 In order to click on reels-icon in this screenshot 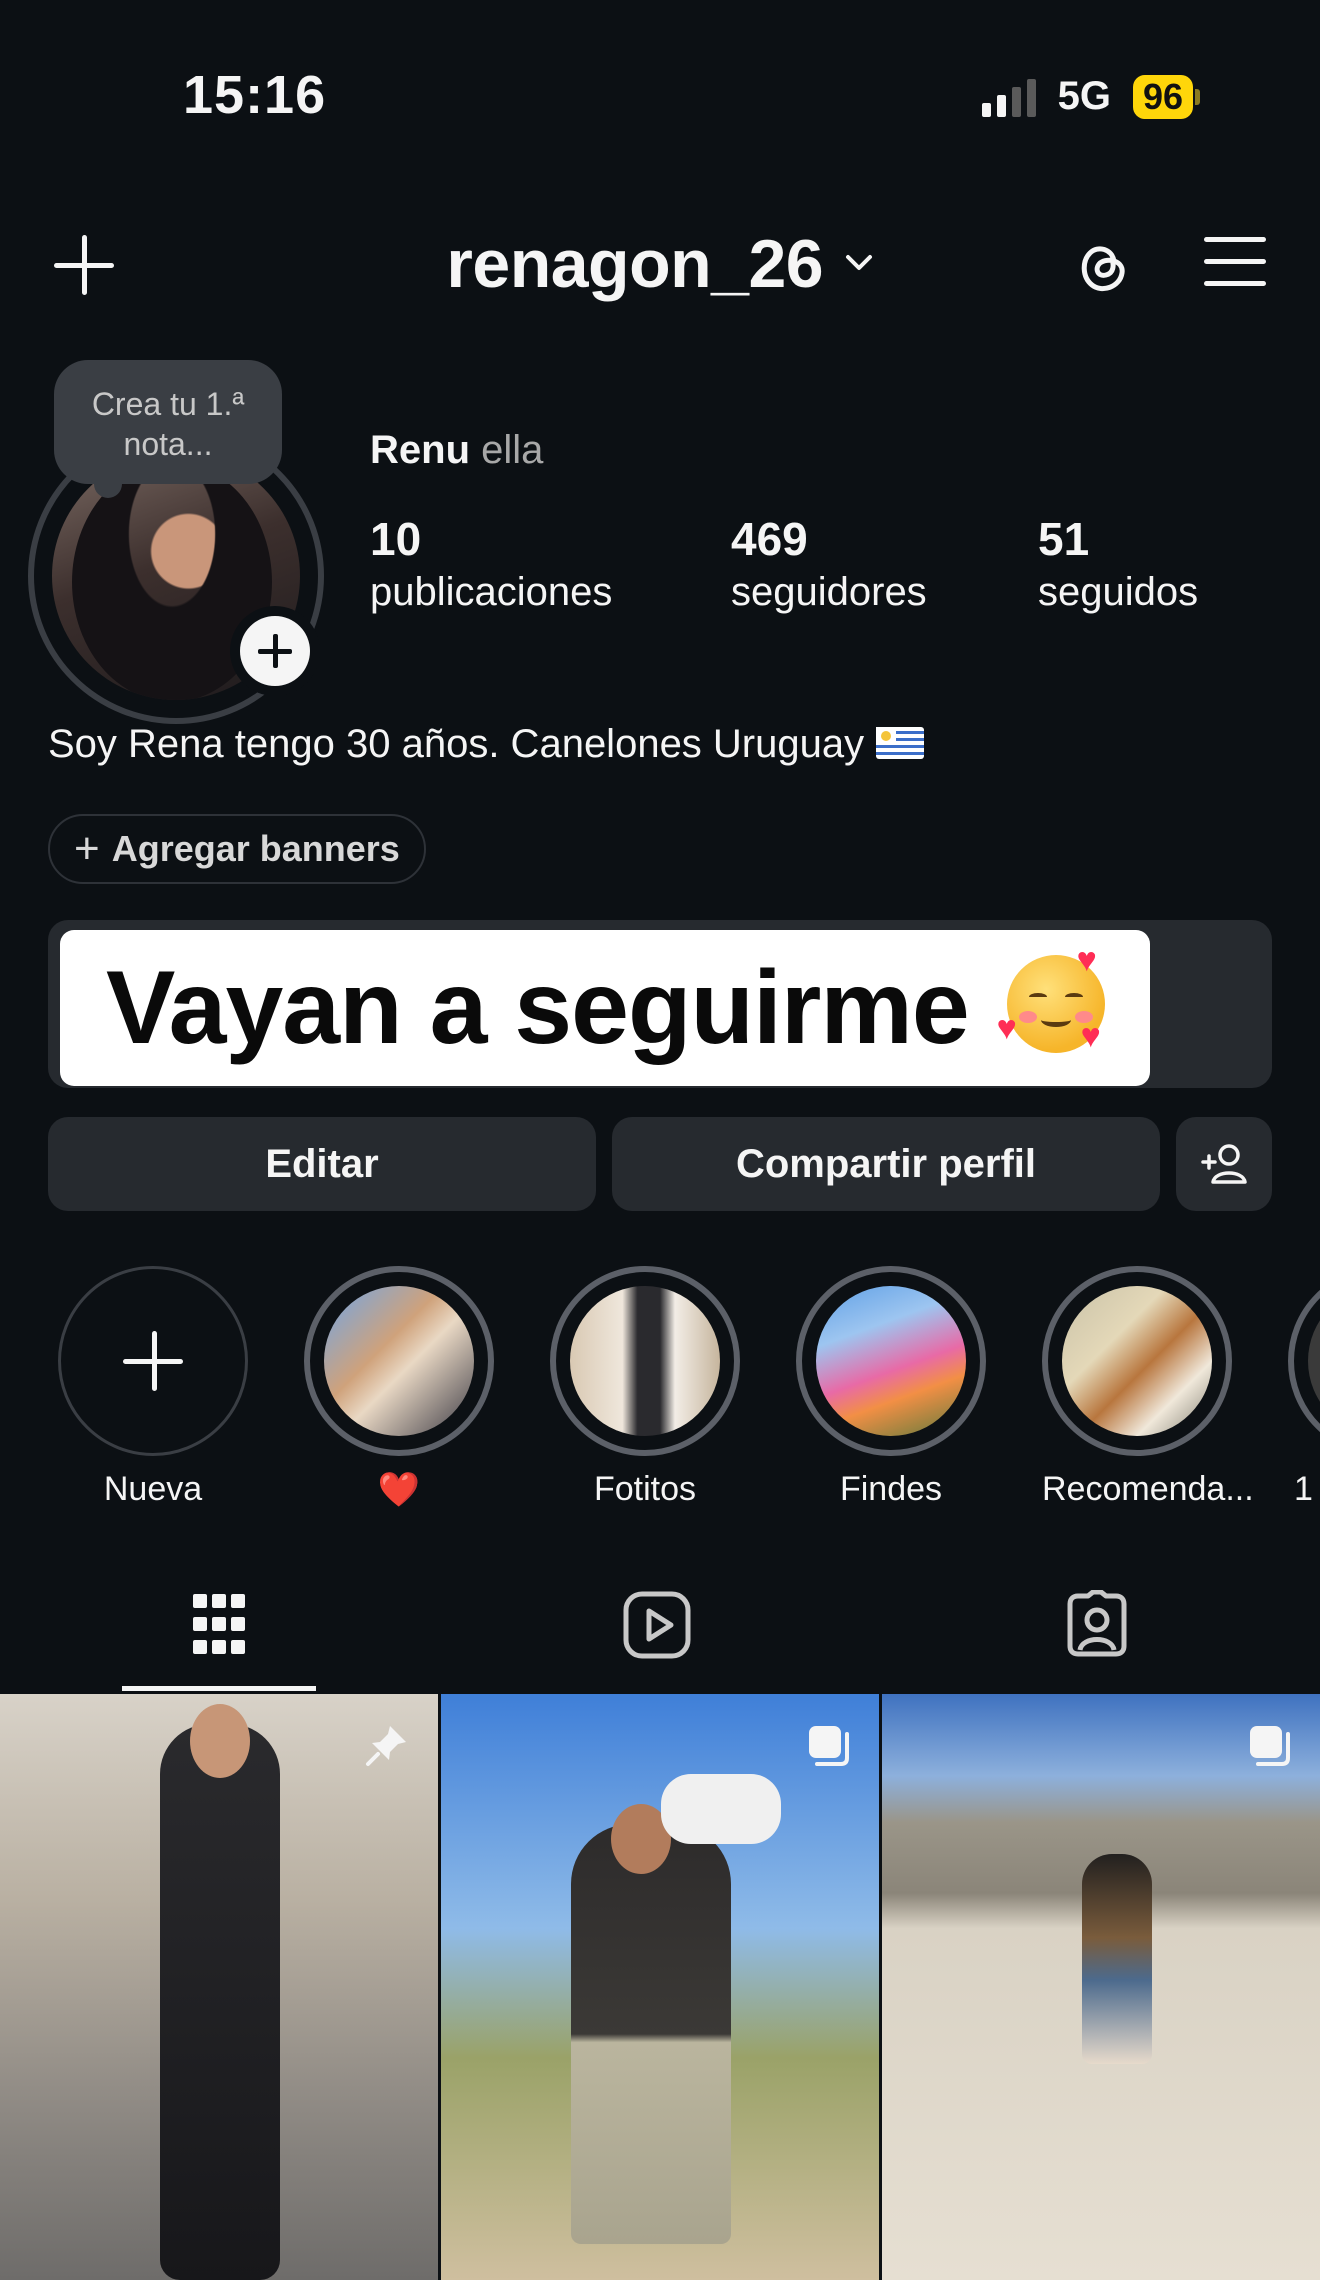, I will do `click(657, 1625)`.